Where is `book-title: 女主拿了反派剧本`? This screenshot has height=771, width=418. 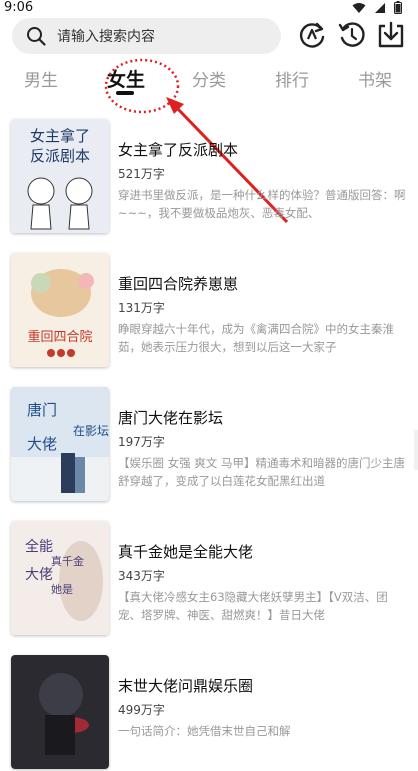
book-title: 女主拿了反派剧本 is located at coordinates (178, 150).